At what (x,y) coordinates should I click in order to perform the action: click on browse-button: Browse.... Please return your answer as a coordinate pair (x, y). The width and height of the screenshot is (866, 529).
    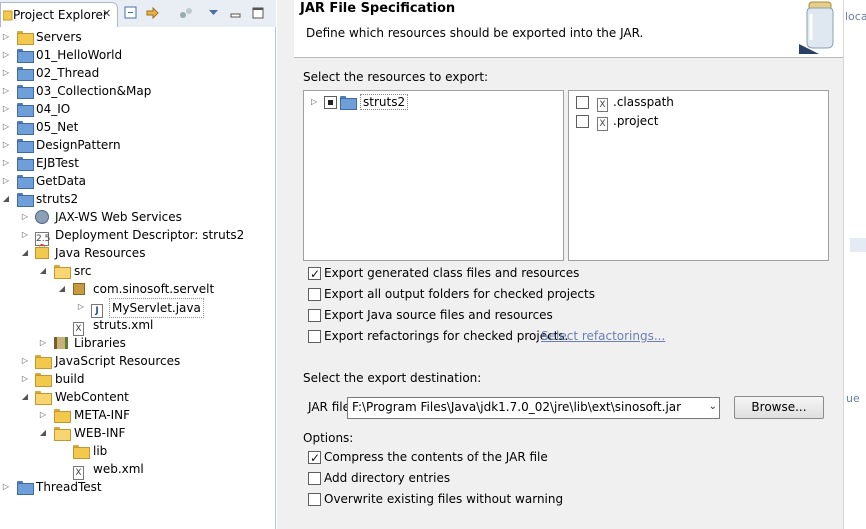
    Looking at the image, I should click on (779, 407).